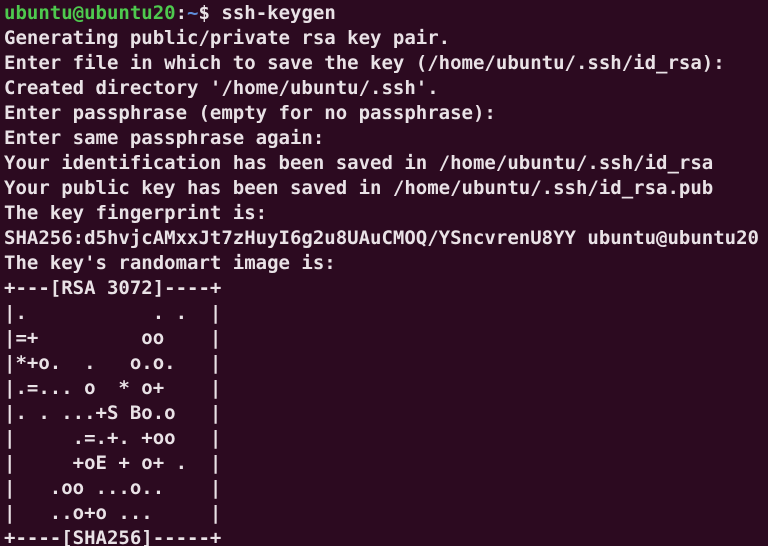 This screenshot has height=546, width=768. I want to click on prompt-colon: :, so click(181, 13).